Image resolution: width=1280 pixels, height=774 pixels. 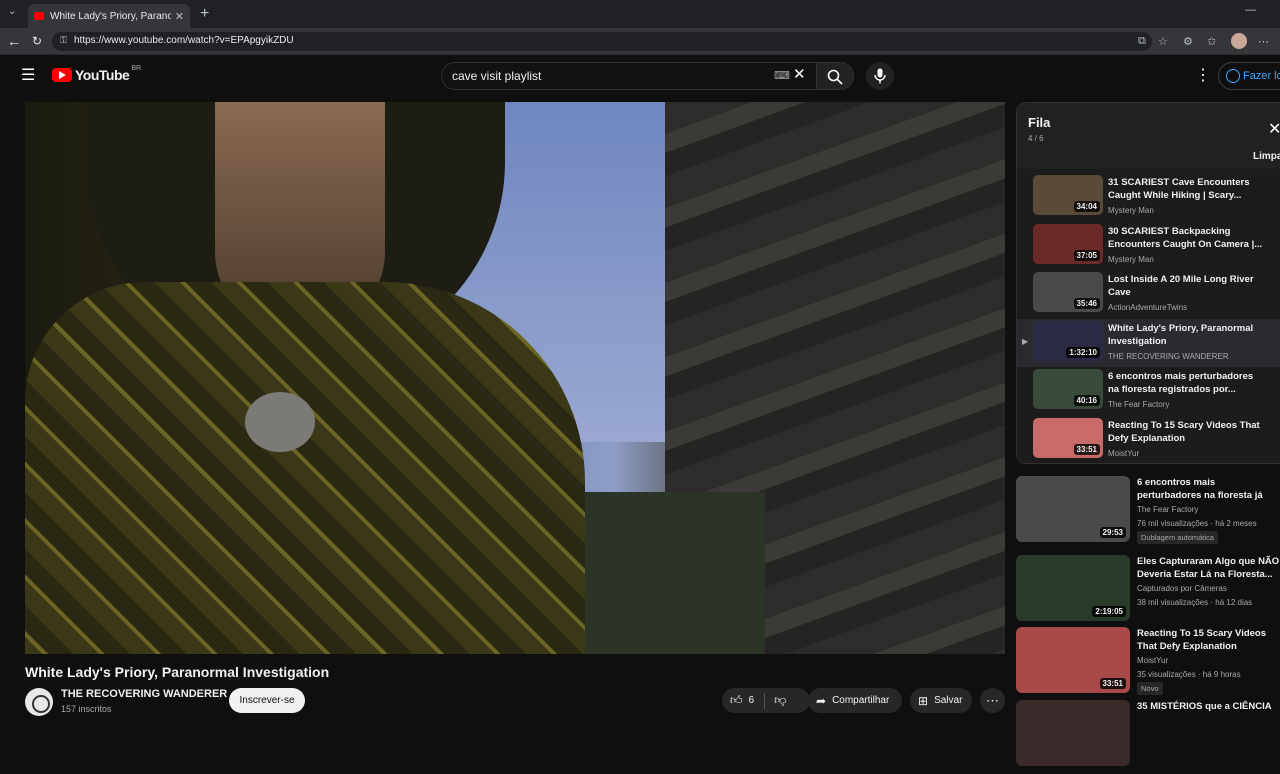 I want to click on dislike-icon: 👎︎, so click(x=780, y=700).